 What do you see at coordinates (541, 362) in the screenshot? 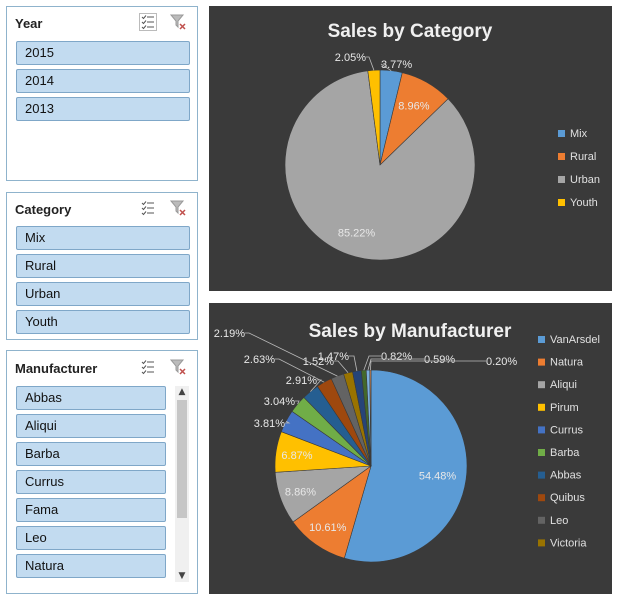
I see `legend-swatch-natura` at bounding box center [541, 362].